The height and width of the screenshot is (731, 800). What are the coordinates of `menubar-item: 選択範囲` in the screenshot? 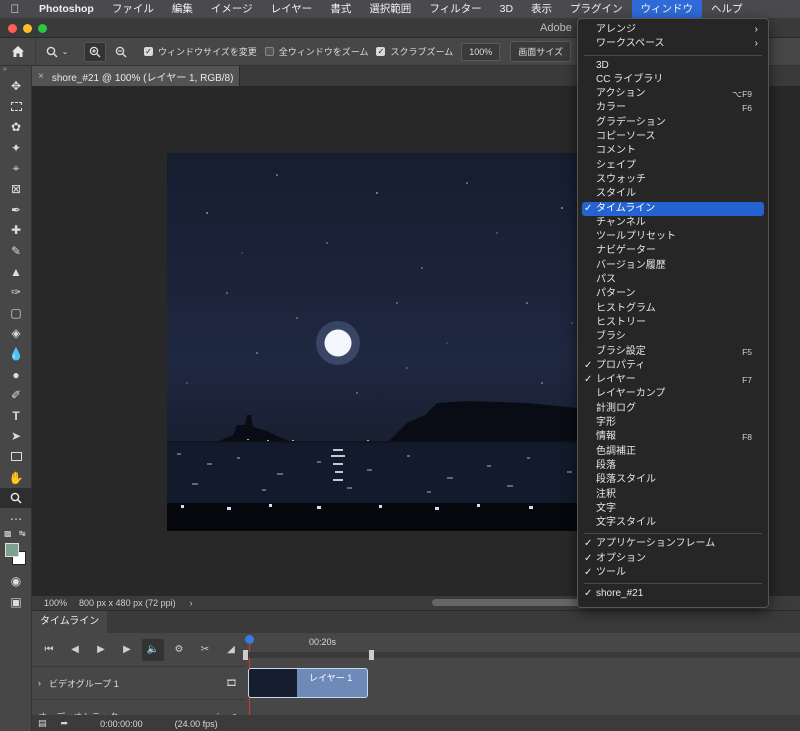 It's located at (390, 9).